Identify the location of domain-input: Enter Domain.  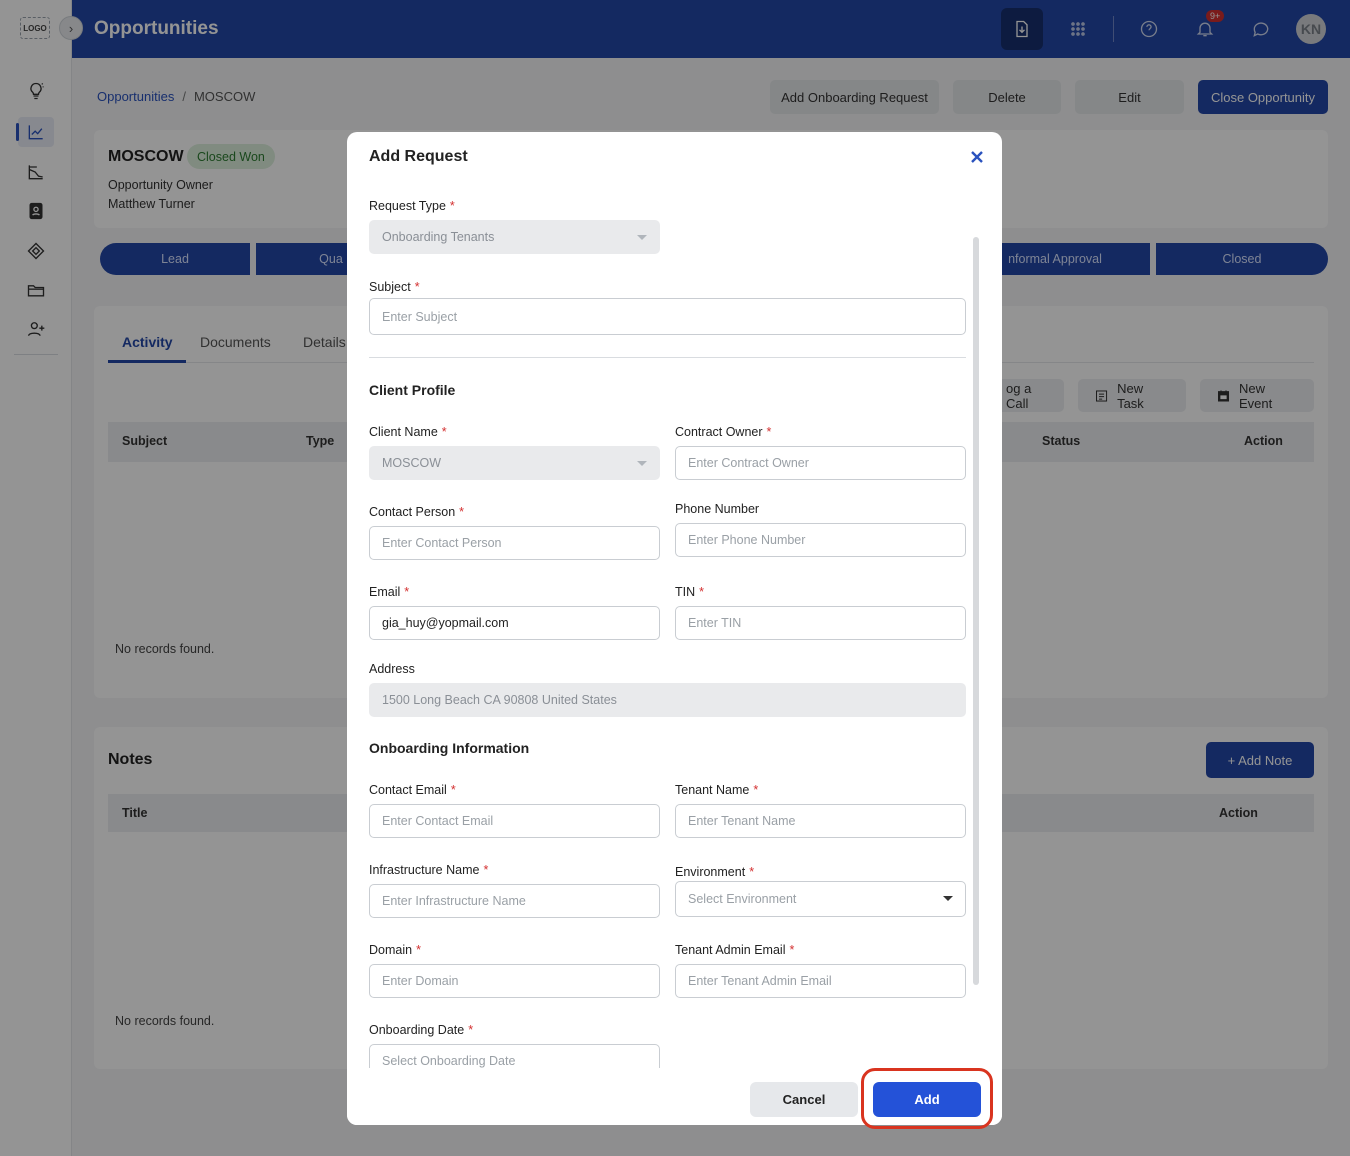
(514, 981).